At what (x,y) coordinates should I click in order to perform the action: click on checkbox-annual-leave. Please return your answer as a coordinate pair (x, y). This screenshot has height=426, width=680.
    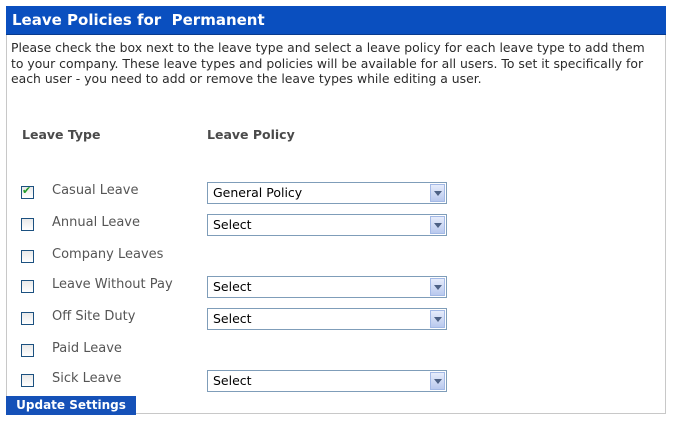
    Looking at the image, I should click on (27, 224).